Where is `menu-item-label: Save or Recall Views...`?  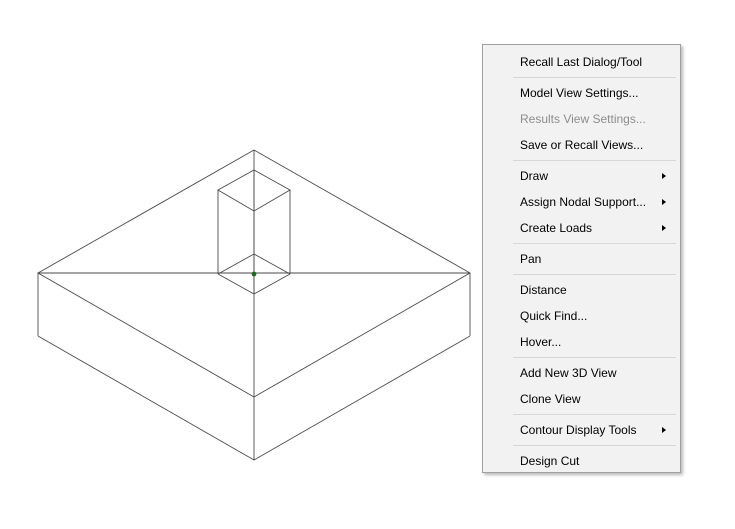
menu-item-label: Save or Recall Views... is located at coordinates (582, 145).